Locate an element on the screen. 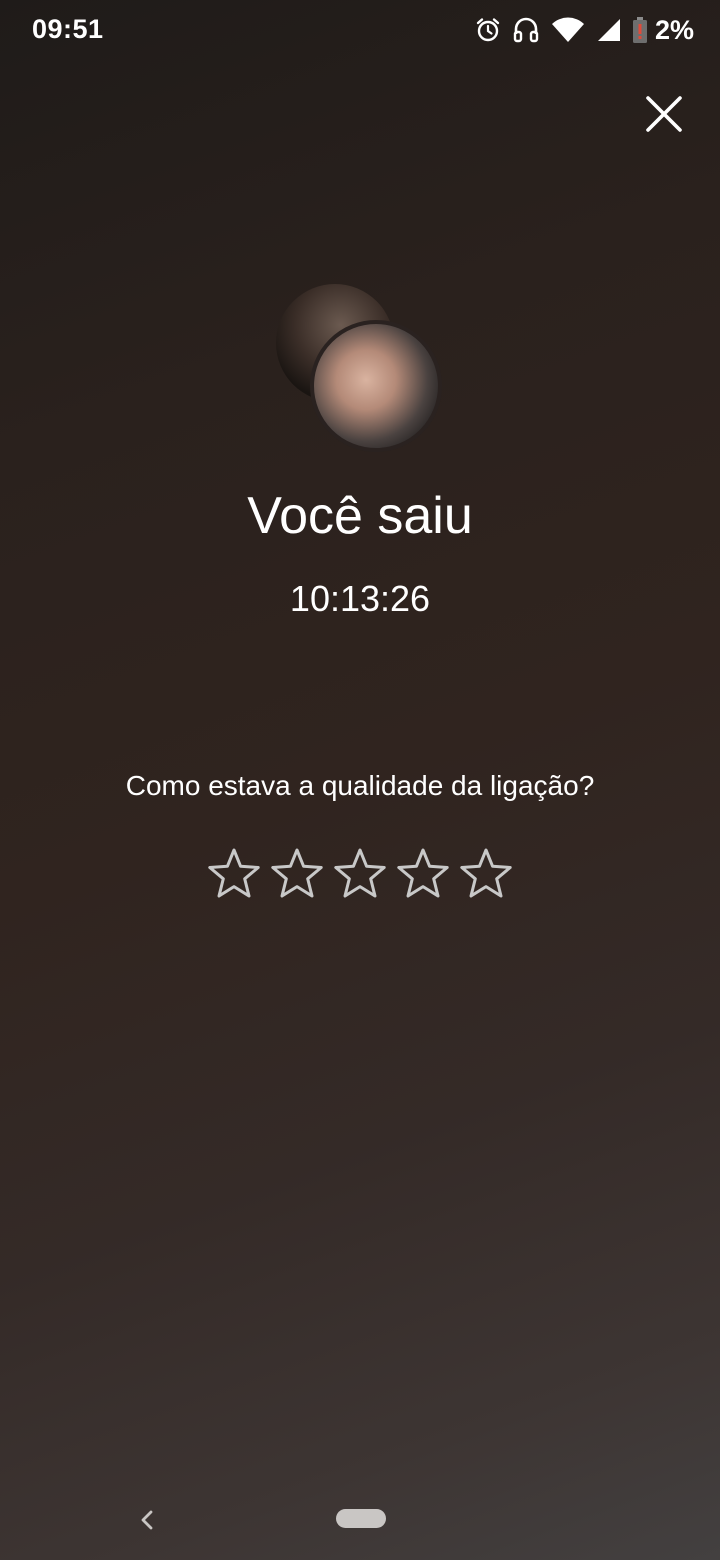 This screenshot has height=1560, width=720. participant-avatars is located at coordinates (360, 370).